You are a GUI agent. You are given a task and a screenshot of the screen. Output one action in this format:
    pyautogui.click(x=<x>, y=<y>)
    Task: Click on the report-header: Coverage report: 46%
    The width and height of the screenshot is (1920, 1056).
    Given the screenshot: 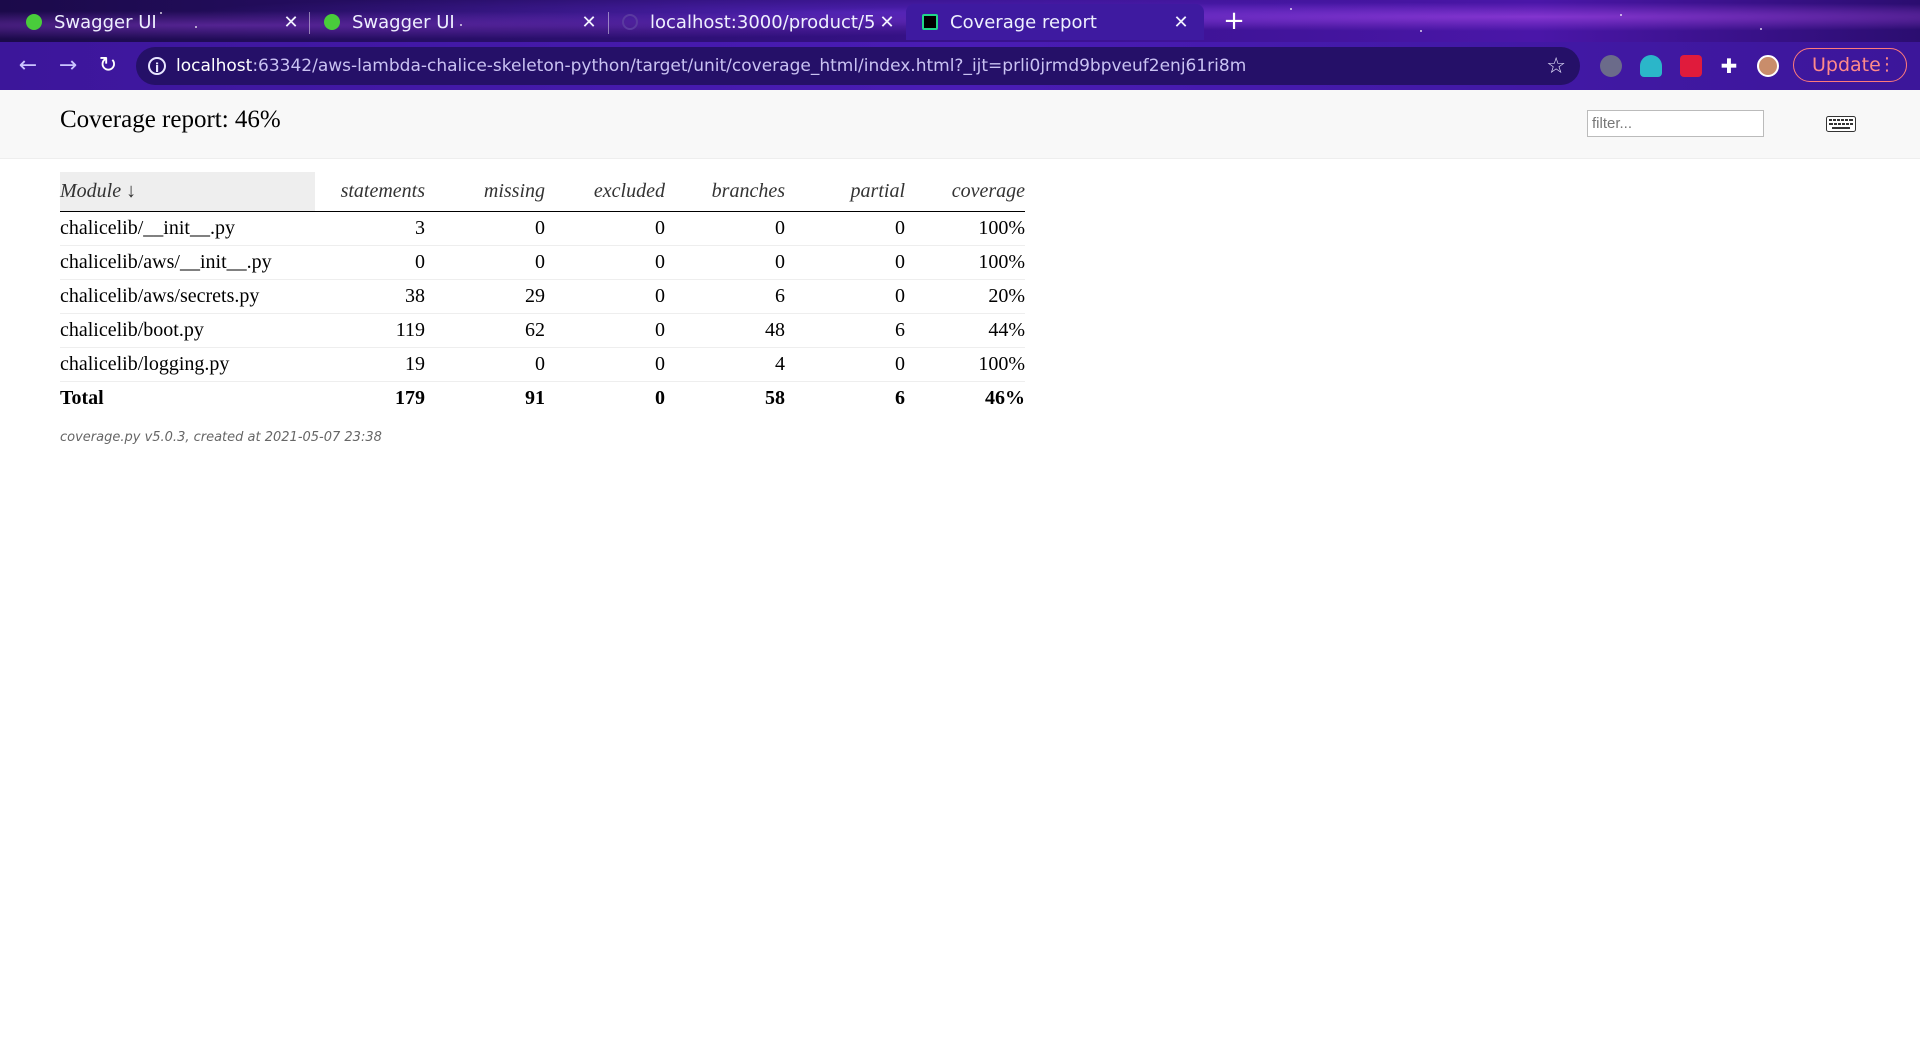 What is the action you would take?
    pyautogui.click(x=960, y=124)
    